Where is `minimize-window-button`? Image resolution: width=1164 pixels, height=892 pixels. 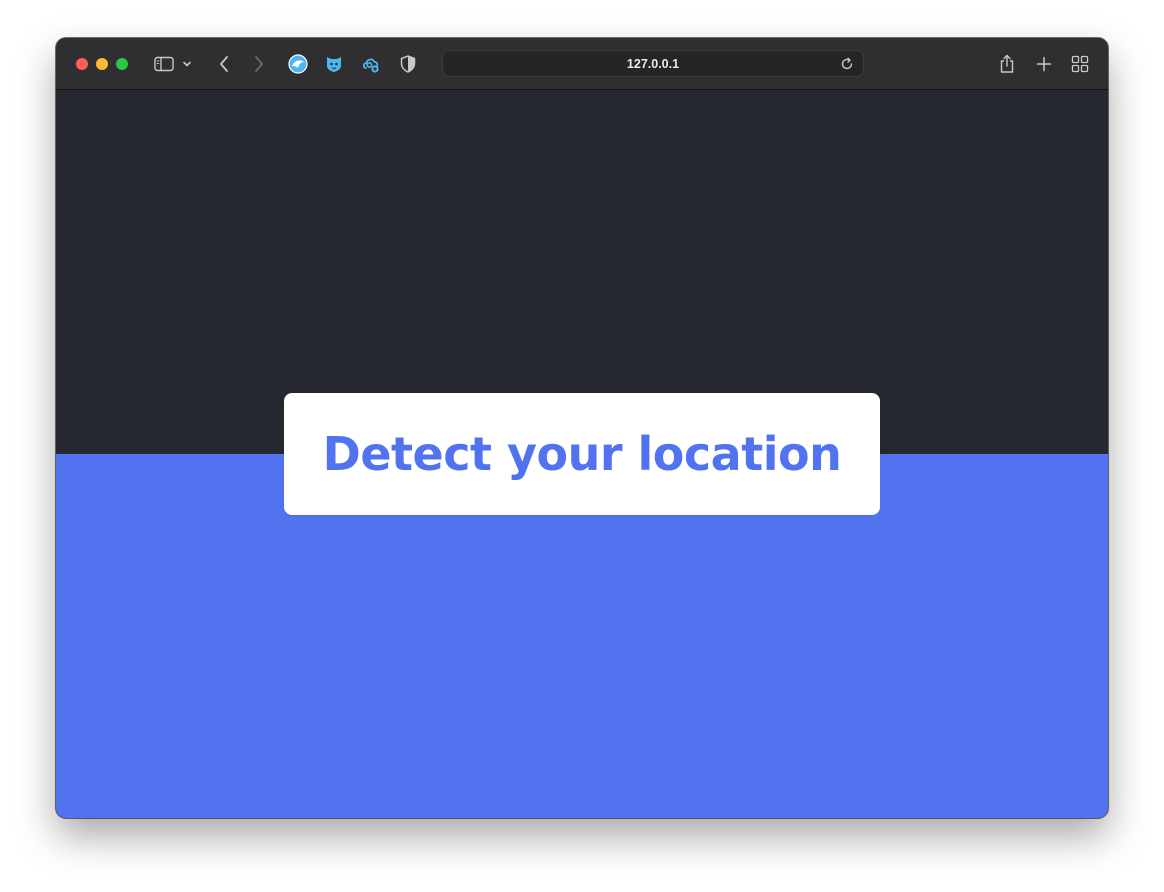 minimize-window-button is located at coordinates (102, 64).